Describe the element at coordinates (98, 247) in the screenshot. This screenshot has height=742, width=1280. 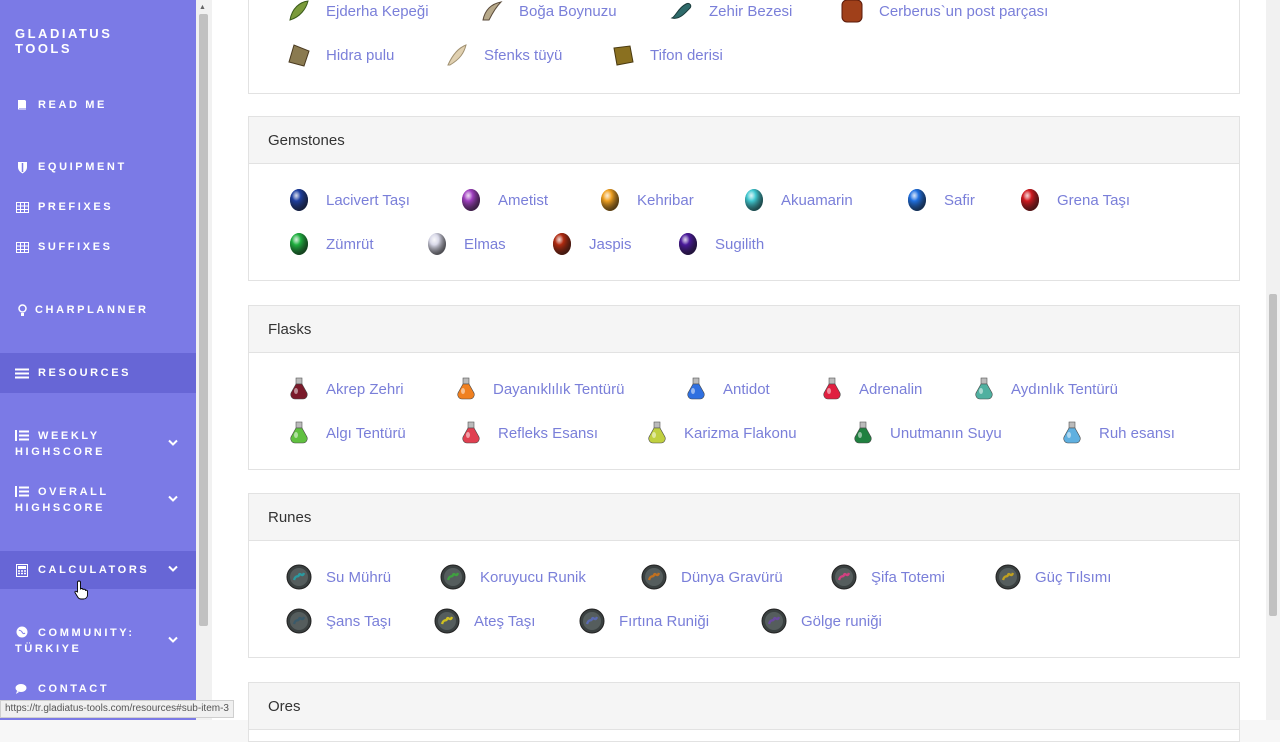
I see `nav-suffixes: SUFFIXES` at that location.